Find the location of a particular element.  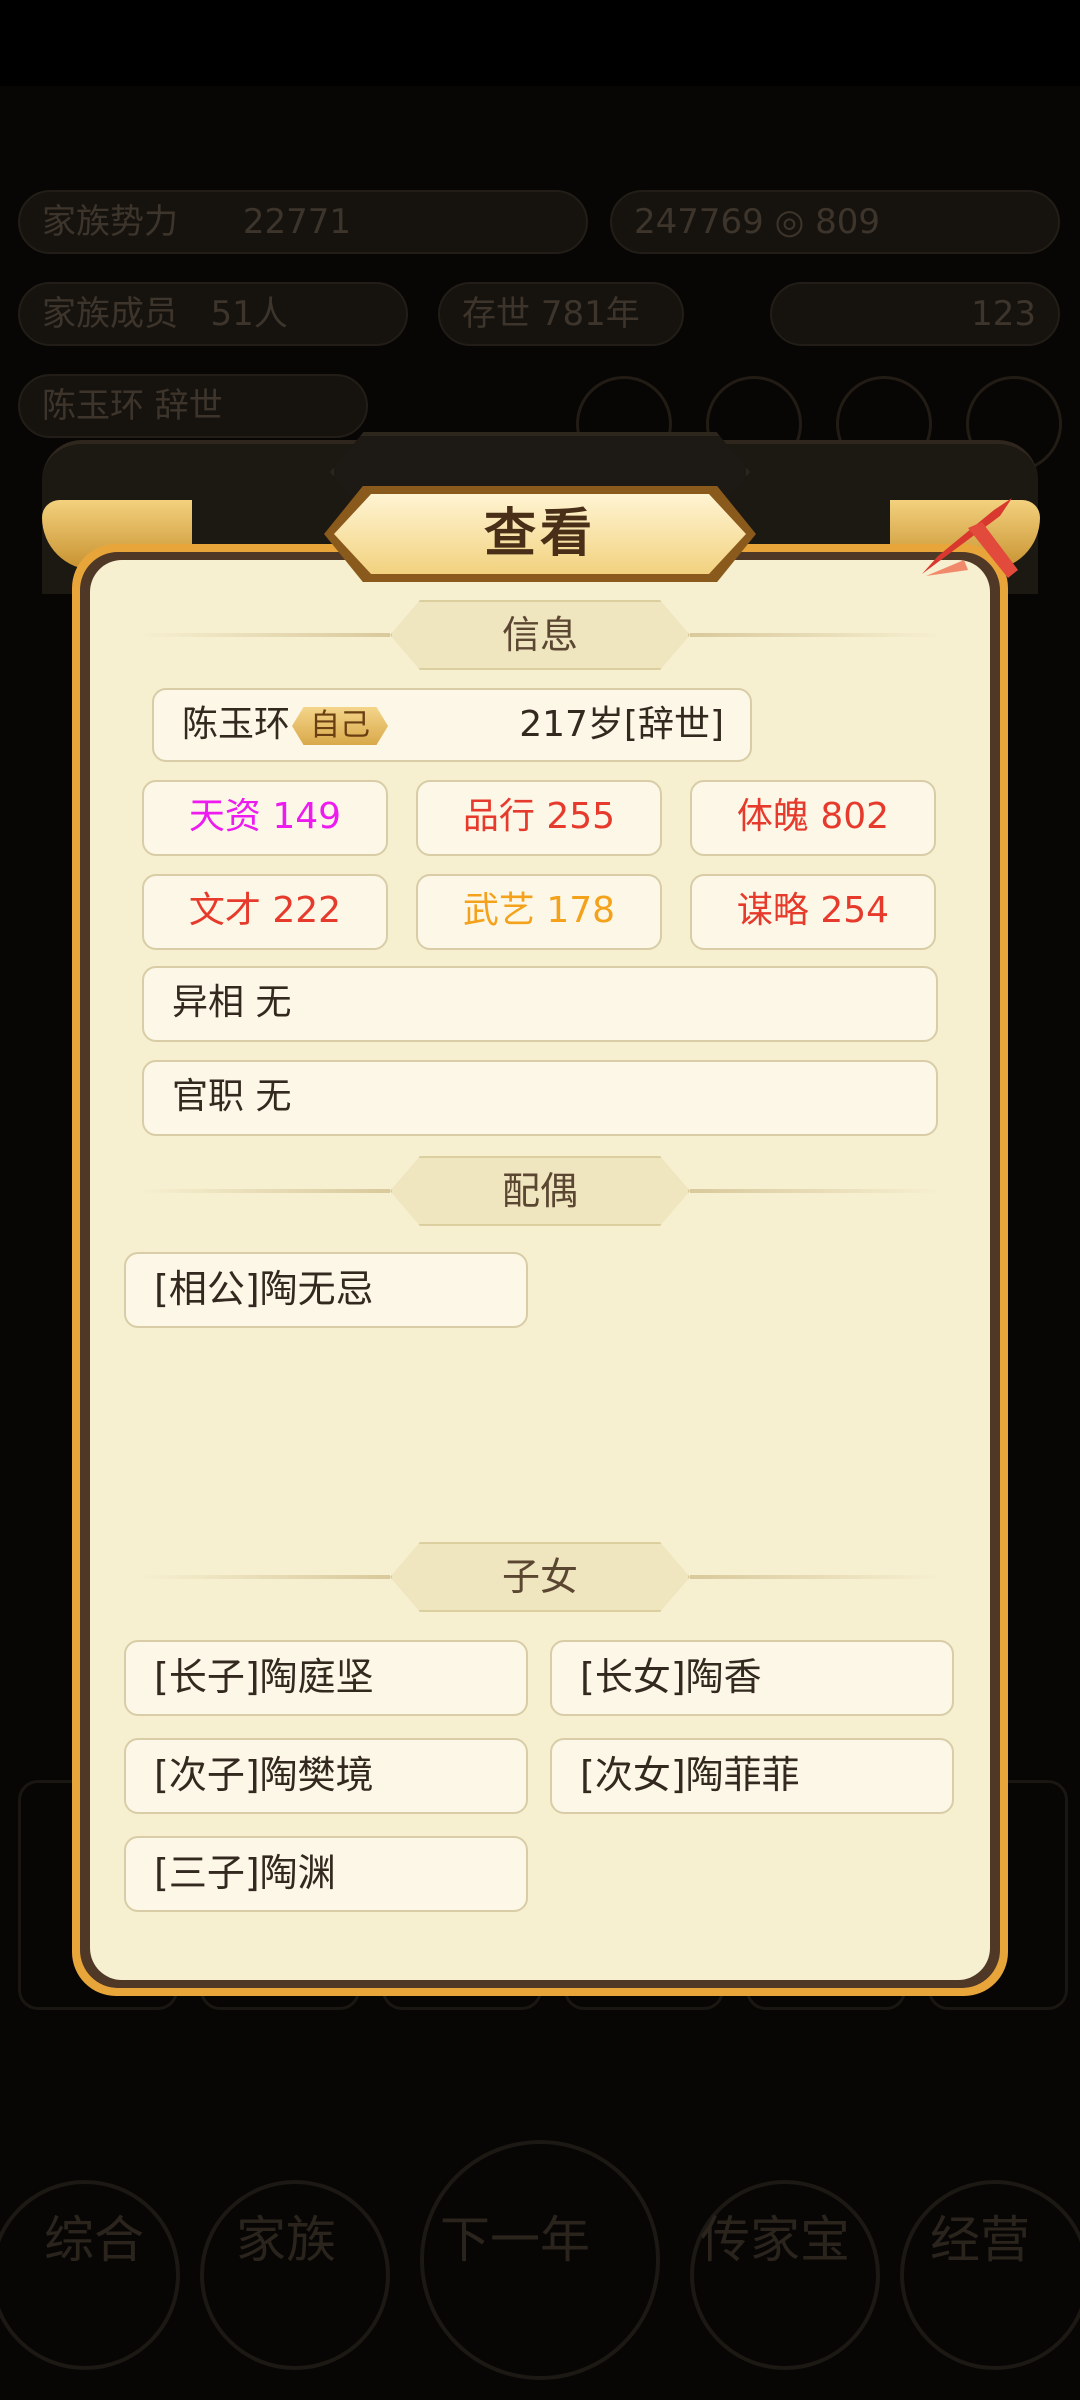

trait-label: 官职 is located at coordinates (208, 1096).